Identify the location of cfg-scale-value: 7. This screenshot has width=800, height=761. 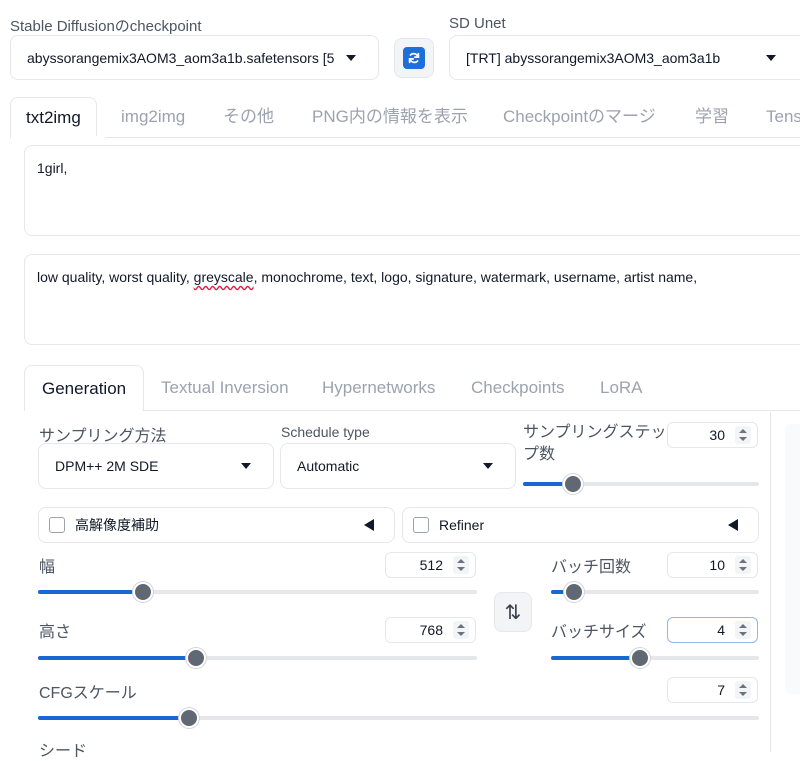
(721, 690).